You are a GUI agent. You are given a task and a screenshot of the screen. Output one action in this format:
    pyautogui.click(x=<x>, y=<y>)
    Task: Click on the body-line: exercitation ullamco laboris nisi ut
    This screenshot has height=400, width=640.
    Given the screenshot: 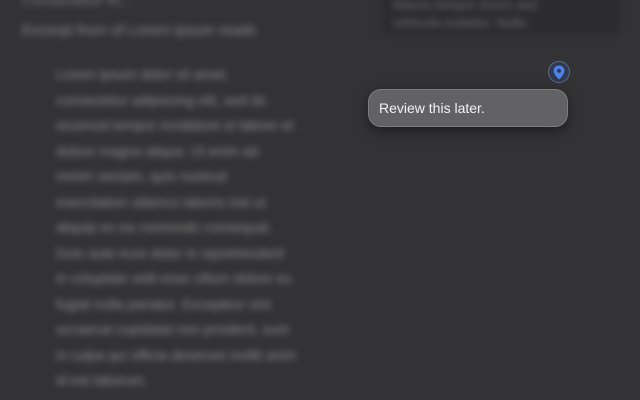 What is the action you would take?
    pyautogui.click(x=161, y=201)
    